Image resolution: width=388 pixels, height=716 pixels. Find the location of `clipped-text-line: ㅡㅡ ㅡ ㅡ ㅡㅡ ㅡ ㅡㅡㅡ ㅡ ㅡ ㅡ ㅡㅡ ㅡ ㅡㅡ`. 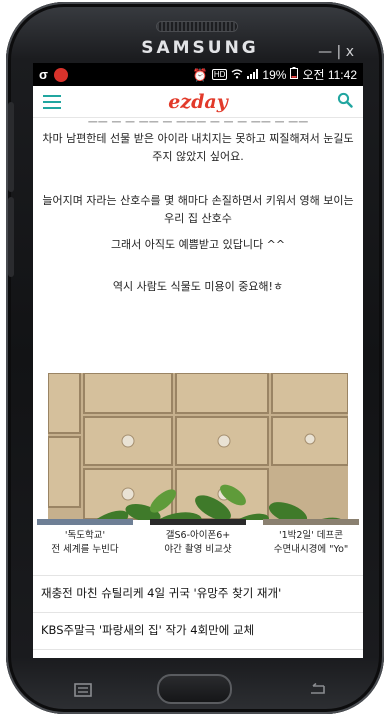

clipped-text-line: ㅡㅡ ㅡ ㅡ ㅡㅡ ㅡ ㅡㅡㅡ ㅡ ㅡ ㅡ ㅡㅡ ㅡ ㅡㅡ is located at coordinates (198, 123).